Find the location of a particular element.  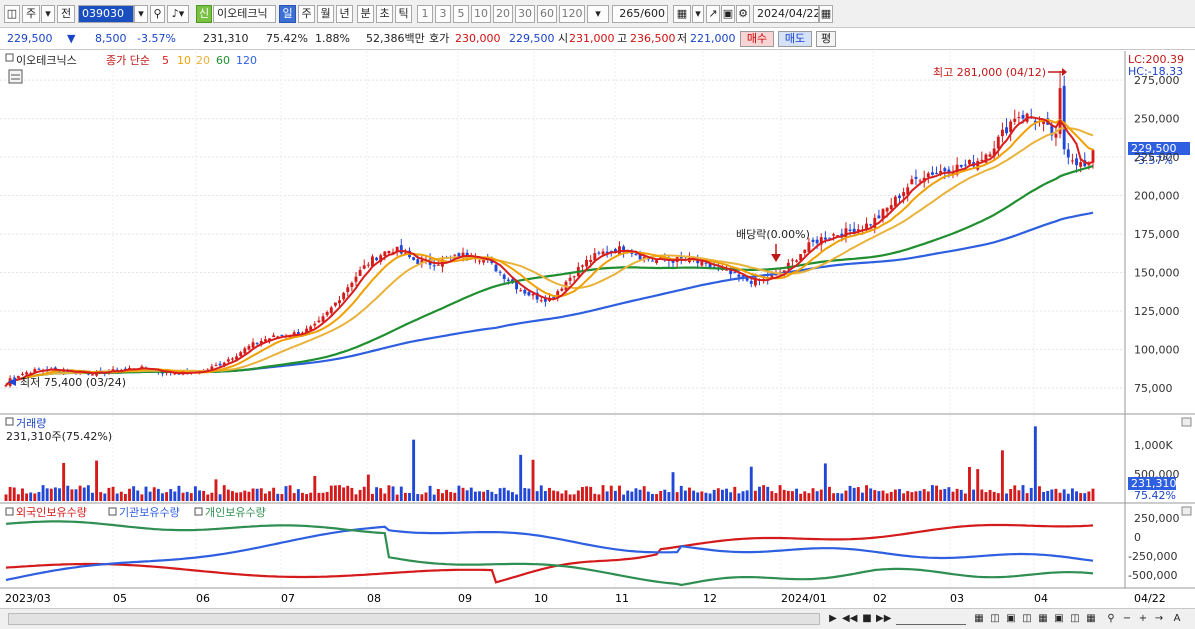

data-count-total: /600 is located at coordinates (652, 13).